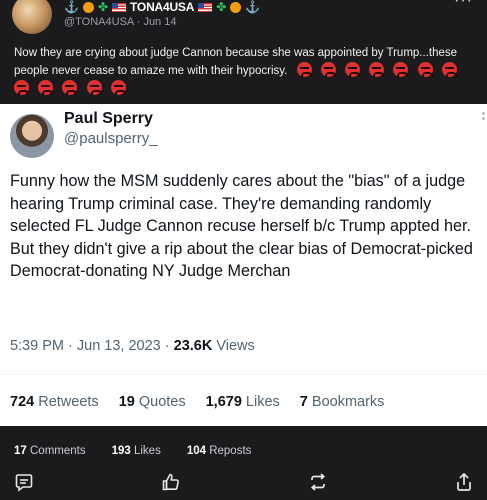  I want to click on tweet-author-handle: @paulsperry_, so click(111, 138).